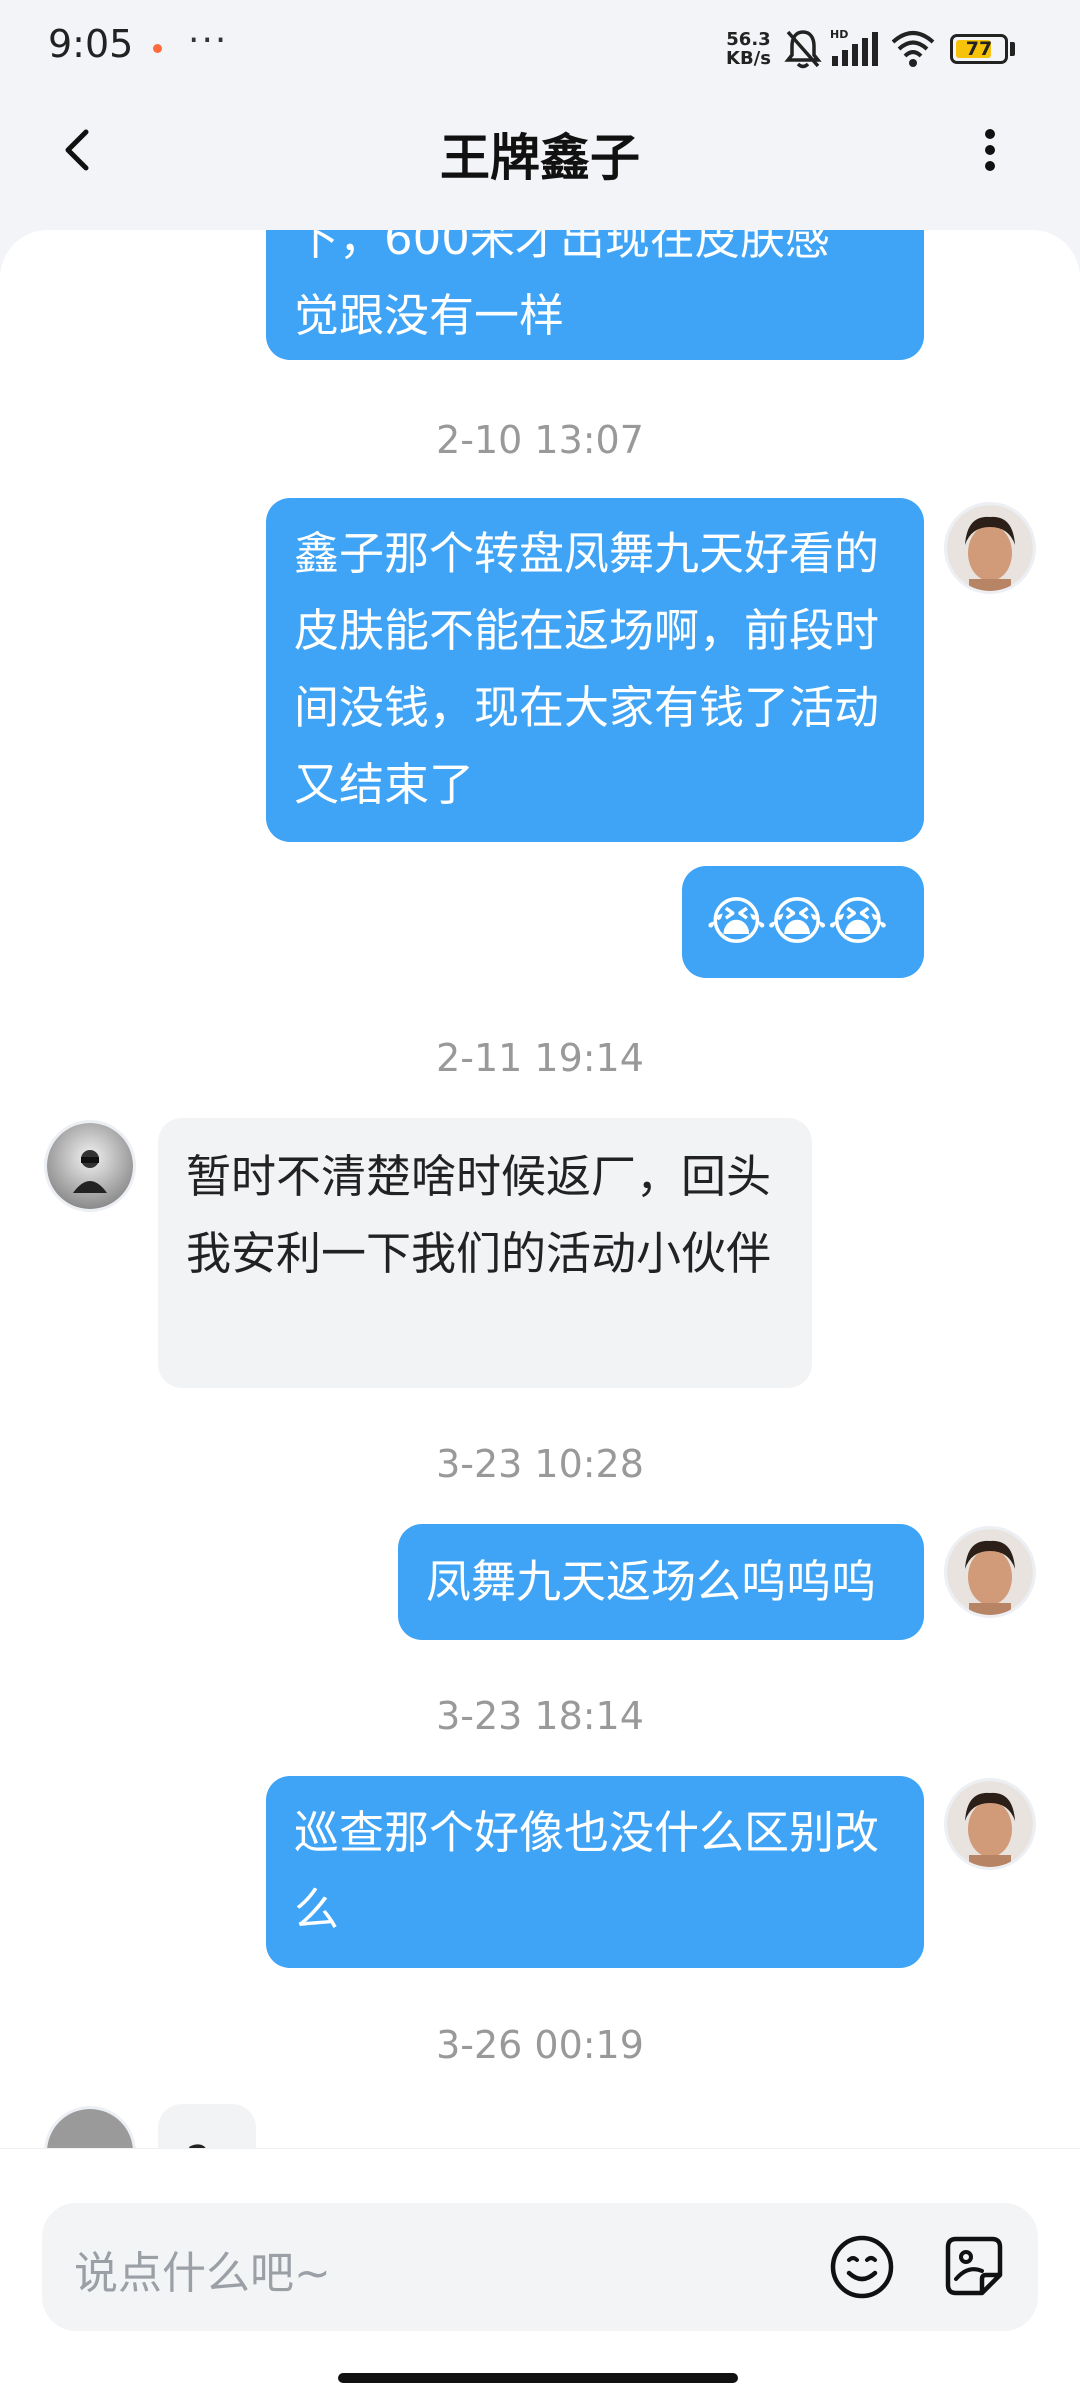 The image size is (1080, 2401). What do you see at coordinates (202, 2273) in the screenshot?
I see `input-placeholder: 说点什么吧~` at bounding box center [202, 2273].